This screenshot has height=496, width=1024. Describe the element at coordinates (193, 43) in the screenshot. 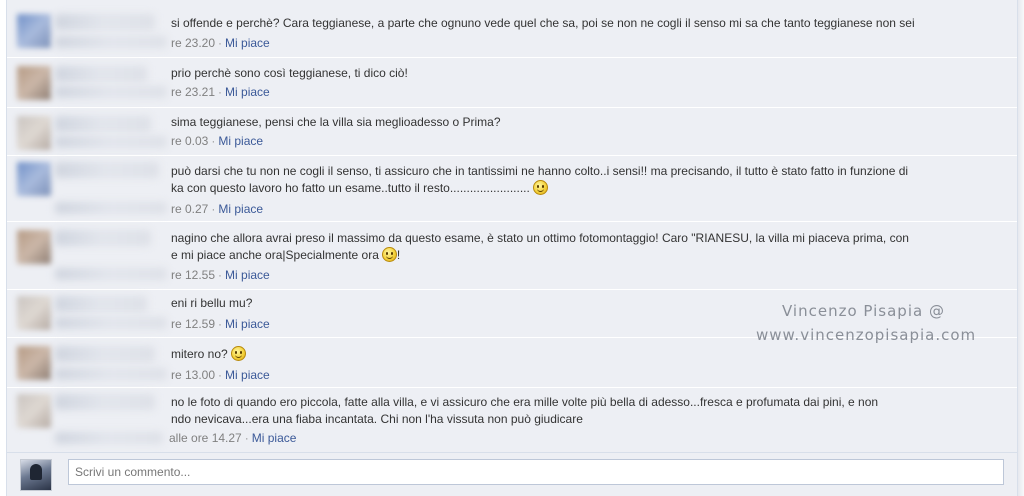

I see `comment-time: re 23.20` at that location.